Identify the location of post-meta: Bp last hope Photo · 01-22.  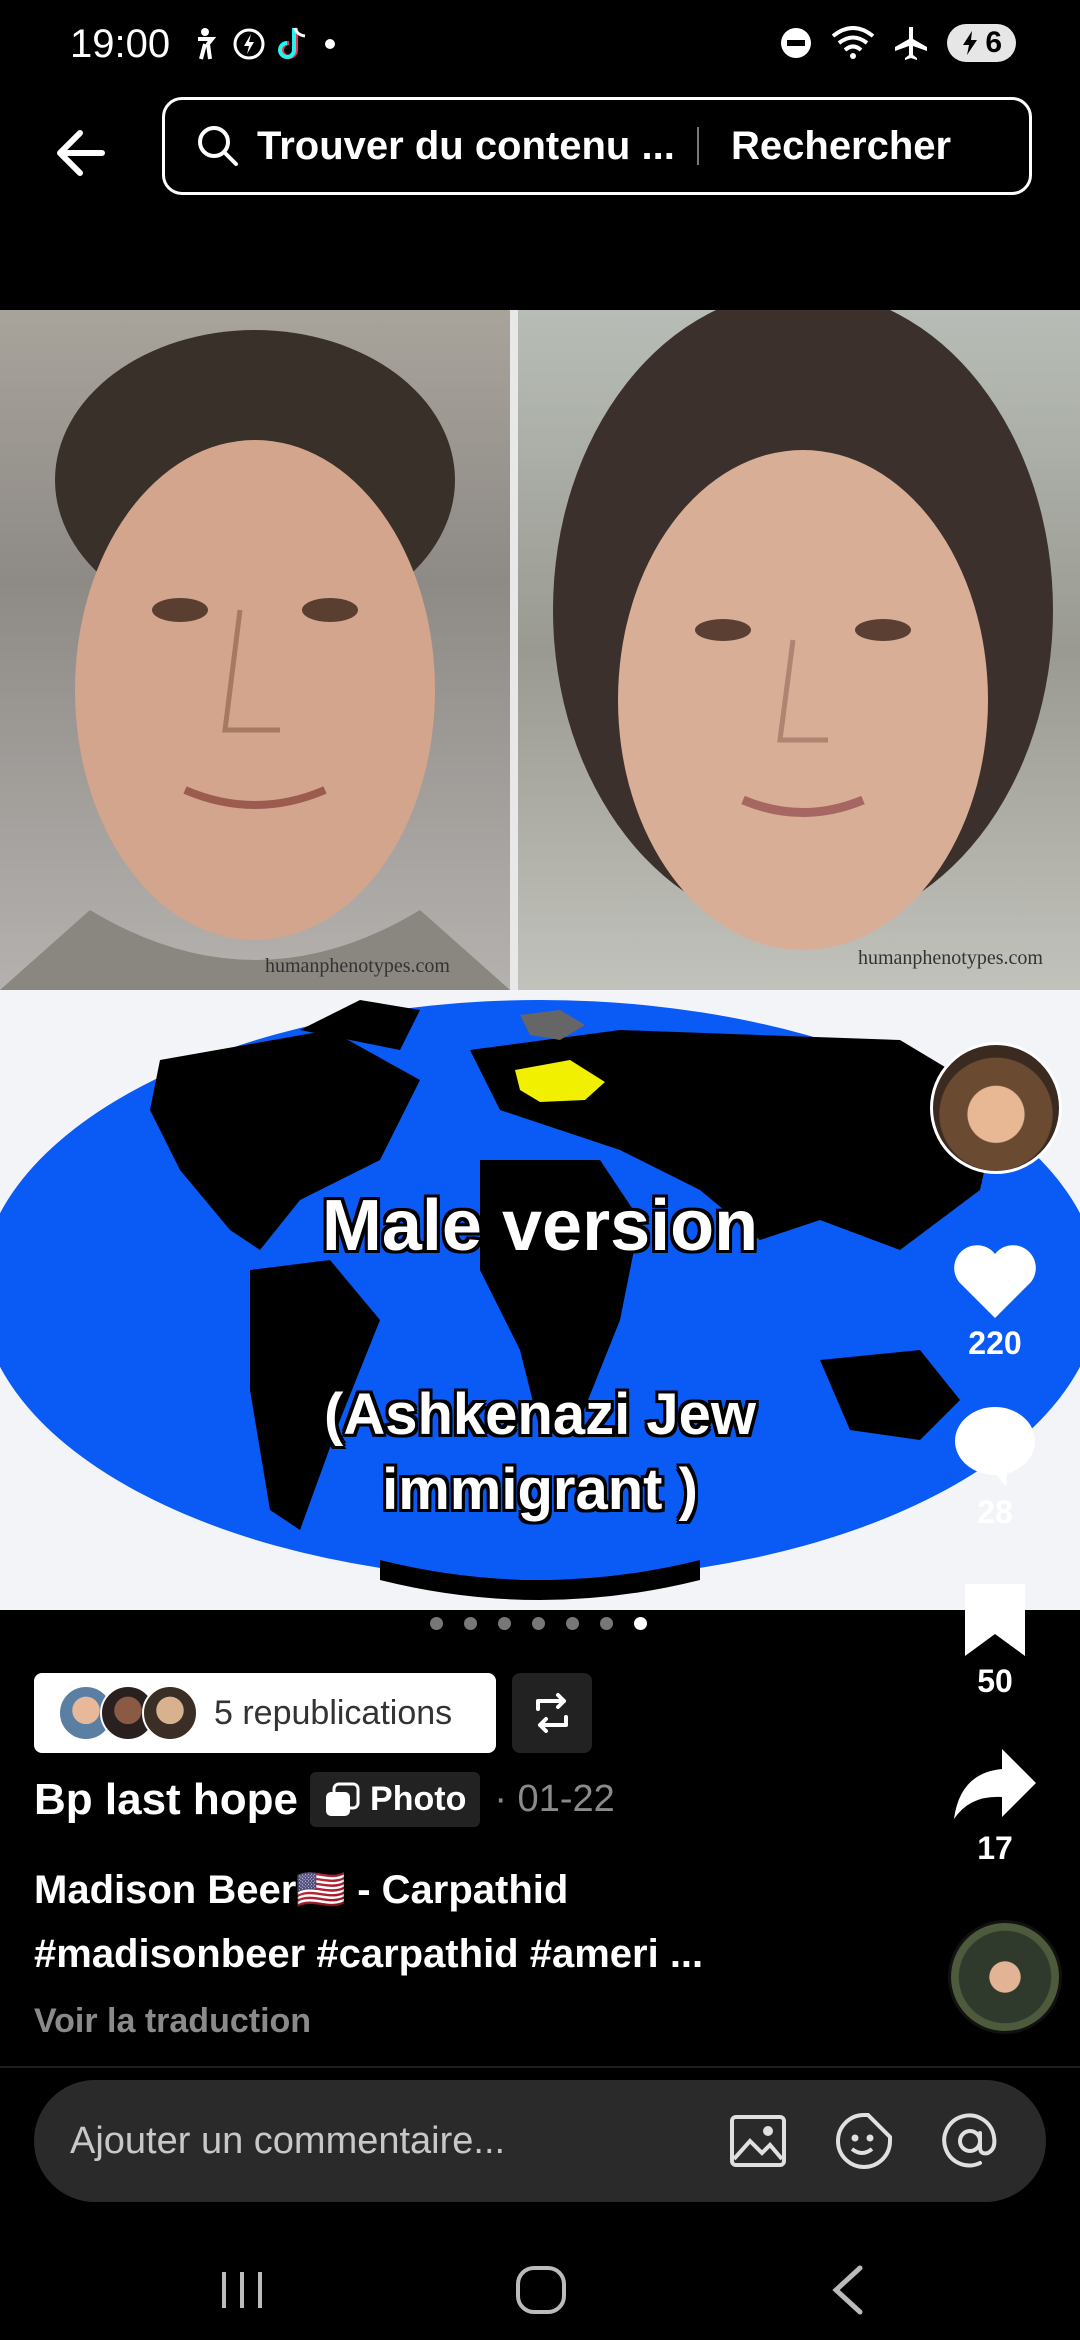
(324, 1799).